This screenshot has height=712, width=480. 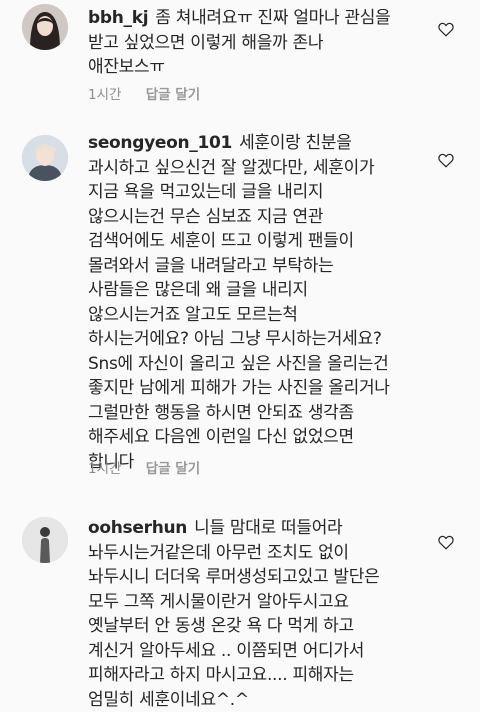 I want to click on username-link: oohserhun, so click(x=137, y=528).